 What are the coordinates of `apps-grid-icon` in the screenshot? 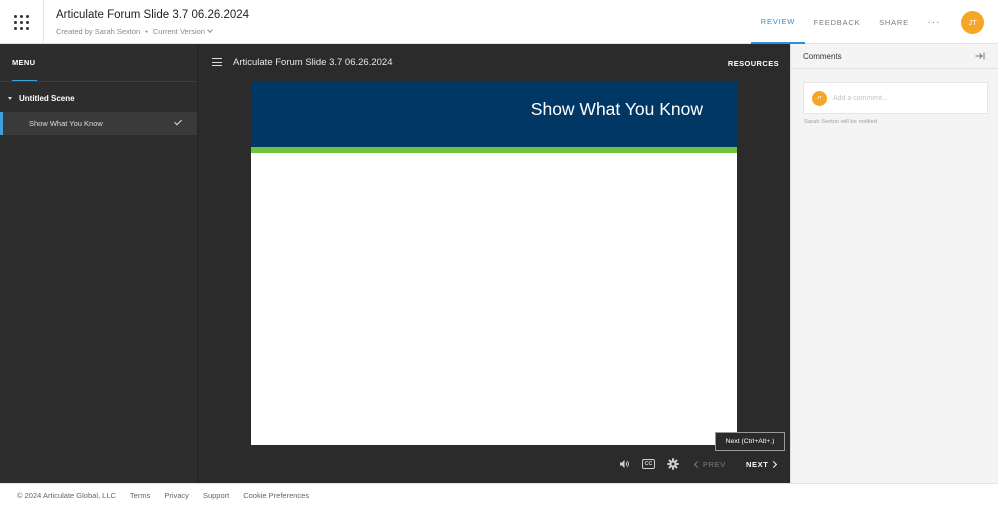 It's located at (21, 22).